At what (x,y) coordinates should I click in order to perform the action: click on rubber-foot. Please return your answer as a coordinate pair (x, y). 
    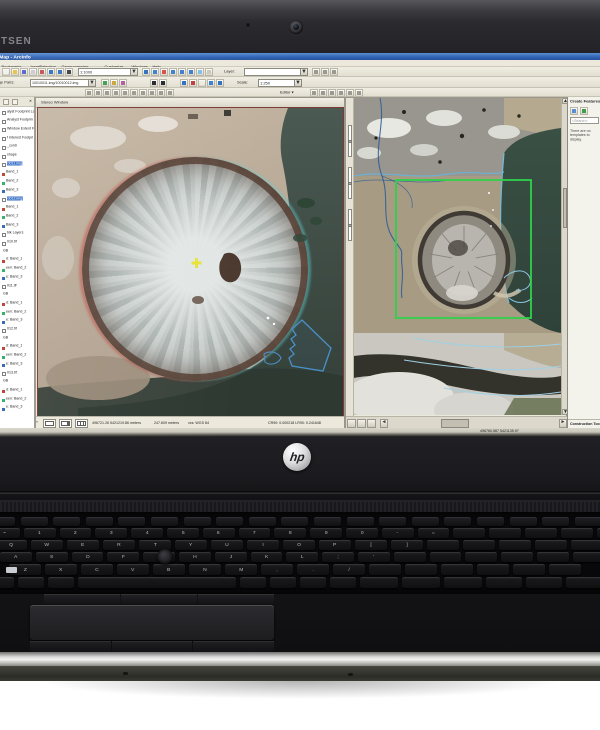
    Looking at the image, I should click on (125, 673).